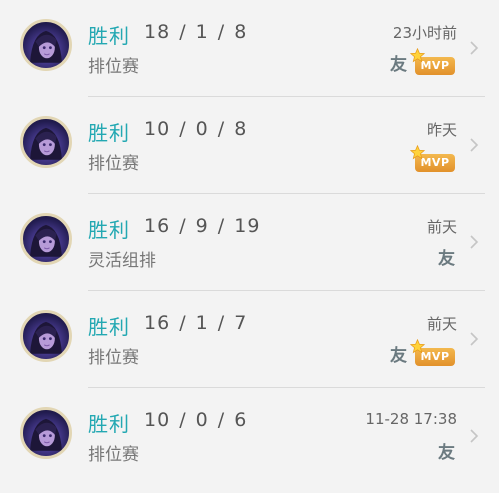 This screenshot has height=493, width=499. Describe the element at coordinates (441, 130) in the screenshot. I see `match-time: 昨天` at that location.